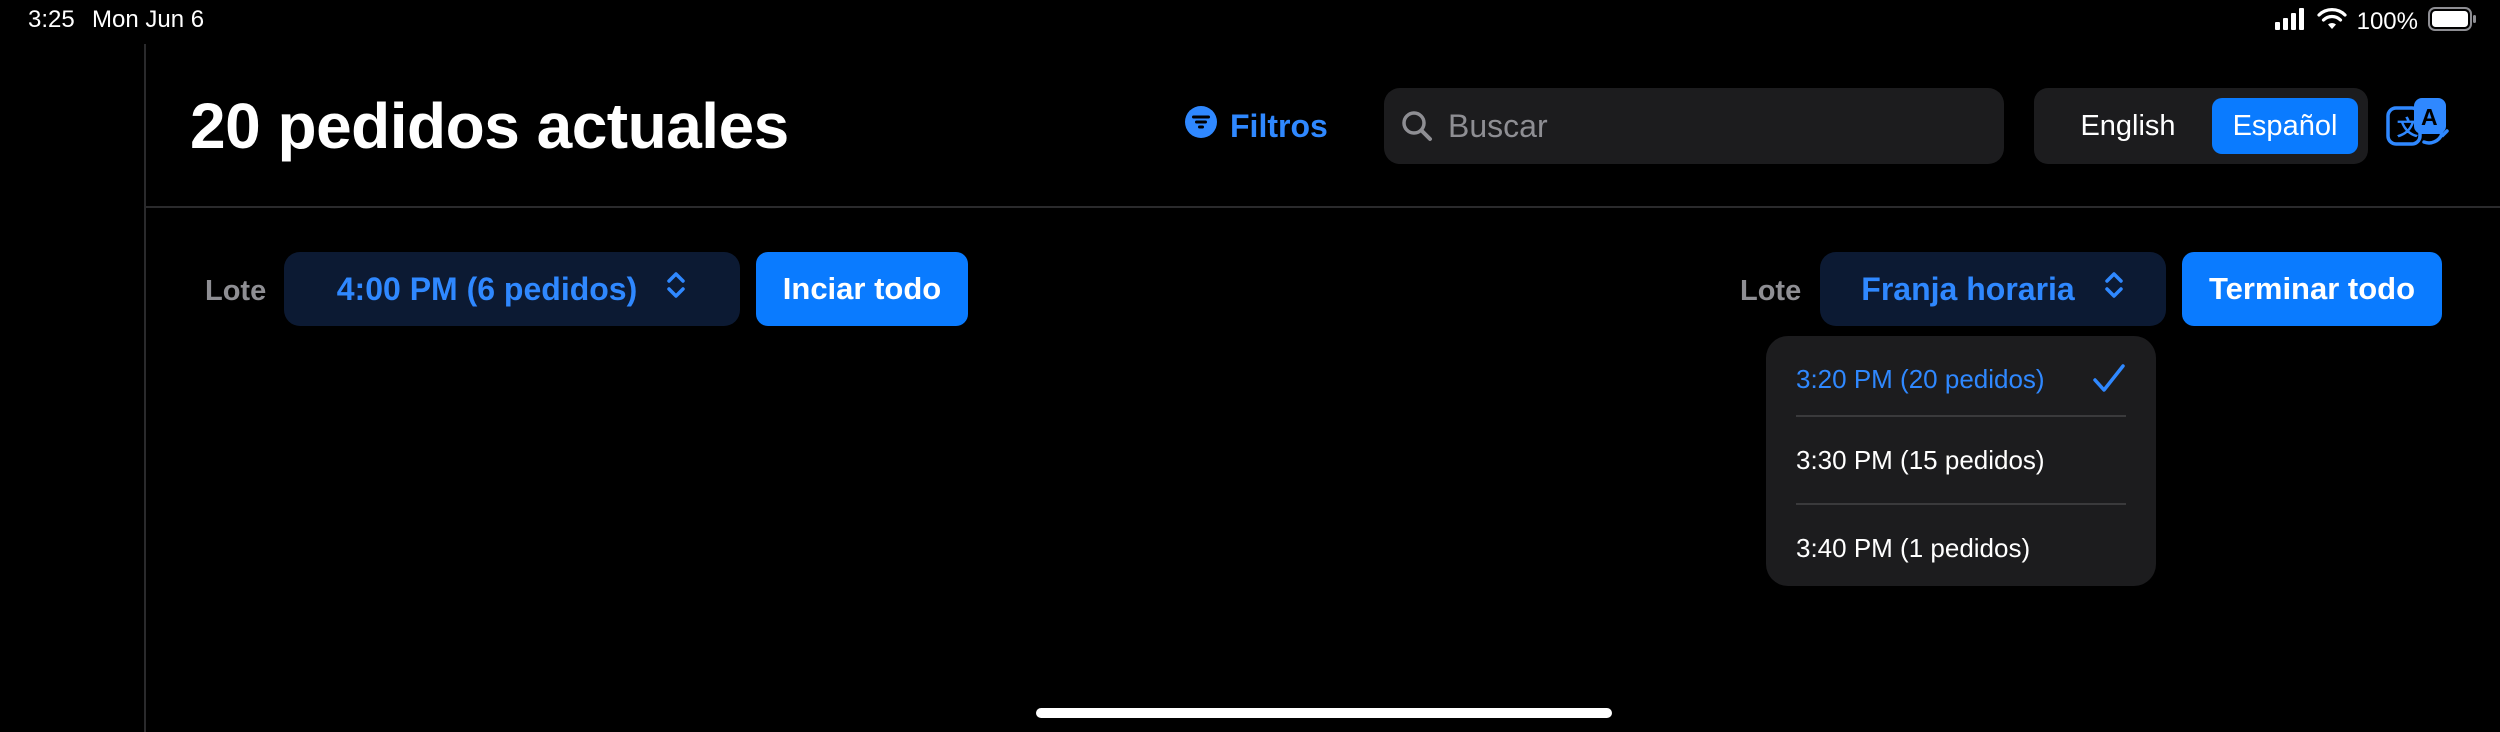 The height and width of the screenshot is (732, 2500). I want to click on dropdown-item-label: 3:20 PM (20 pedidos), so click(1920, 378).